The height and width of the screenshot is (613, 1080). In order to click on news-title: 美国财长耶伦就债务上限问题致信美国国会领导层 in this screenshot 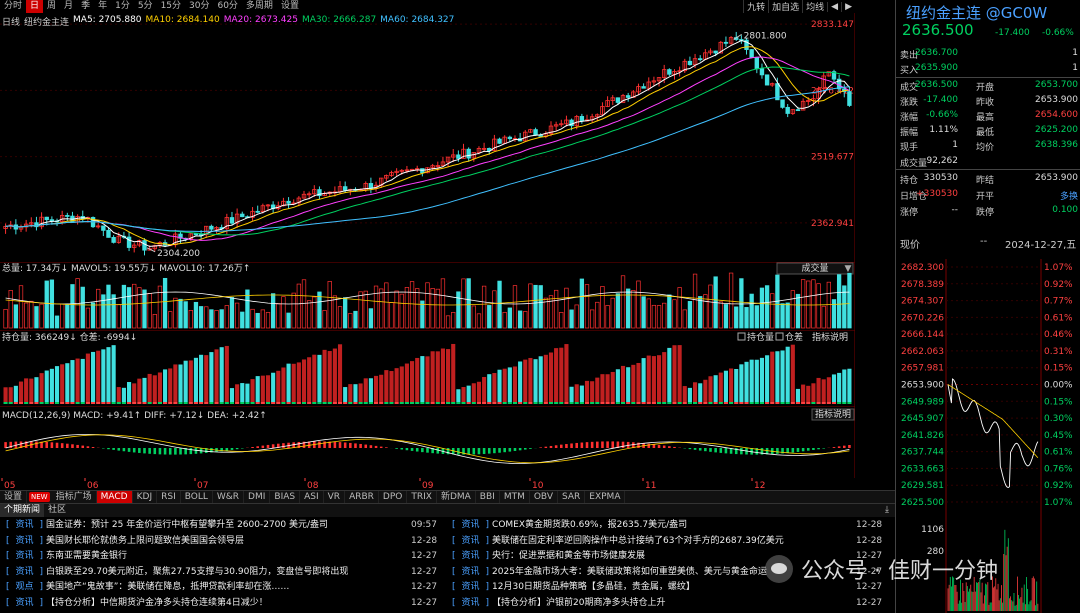, I will do `click(145, 541)`.